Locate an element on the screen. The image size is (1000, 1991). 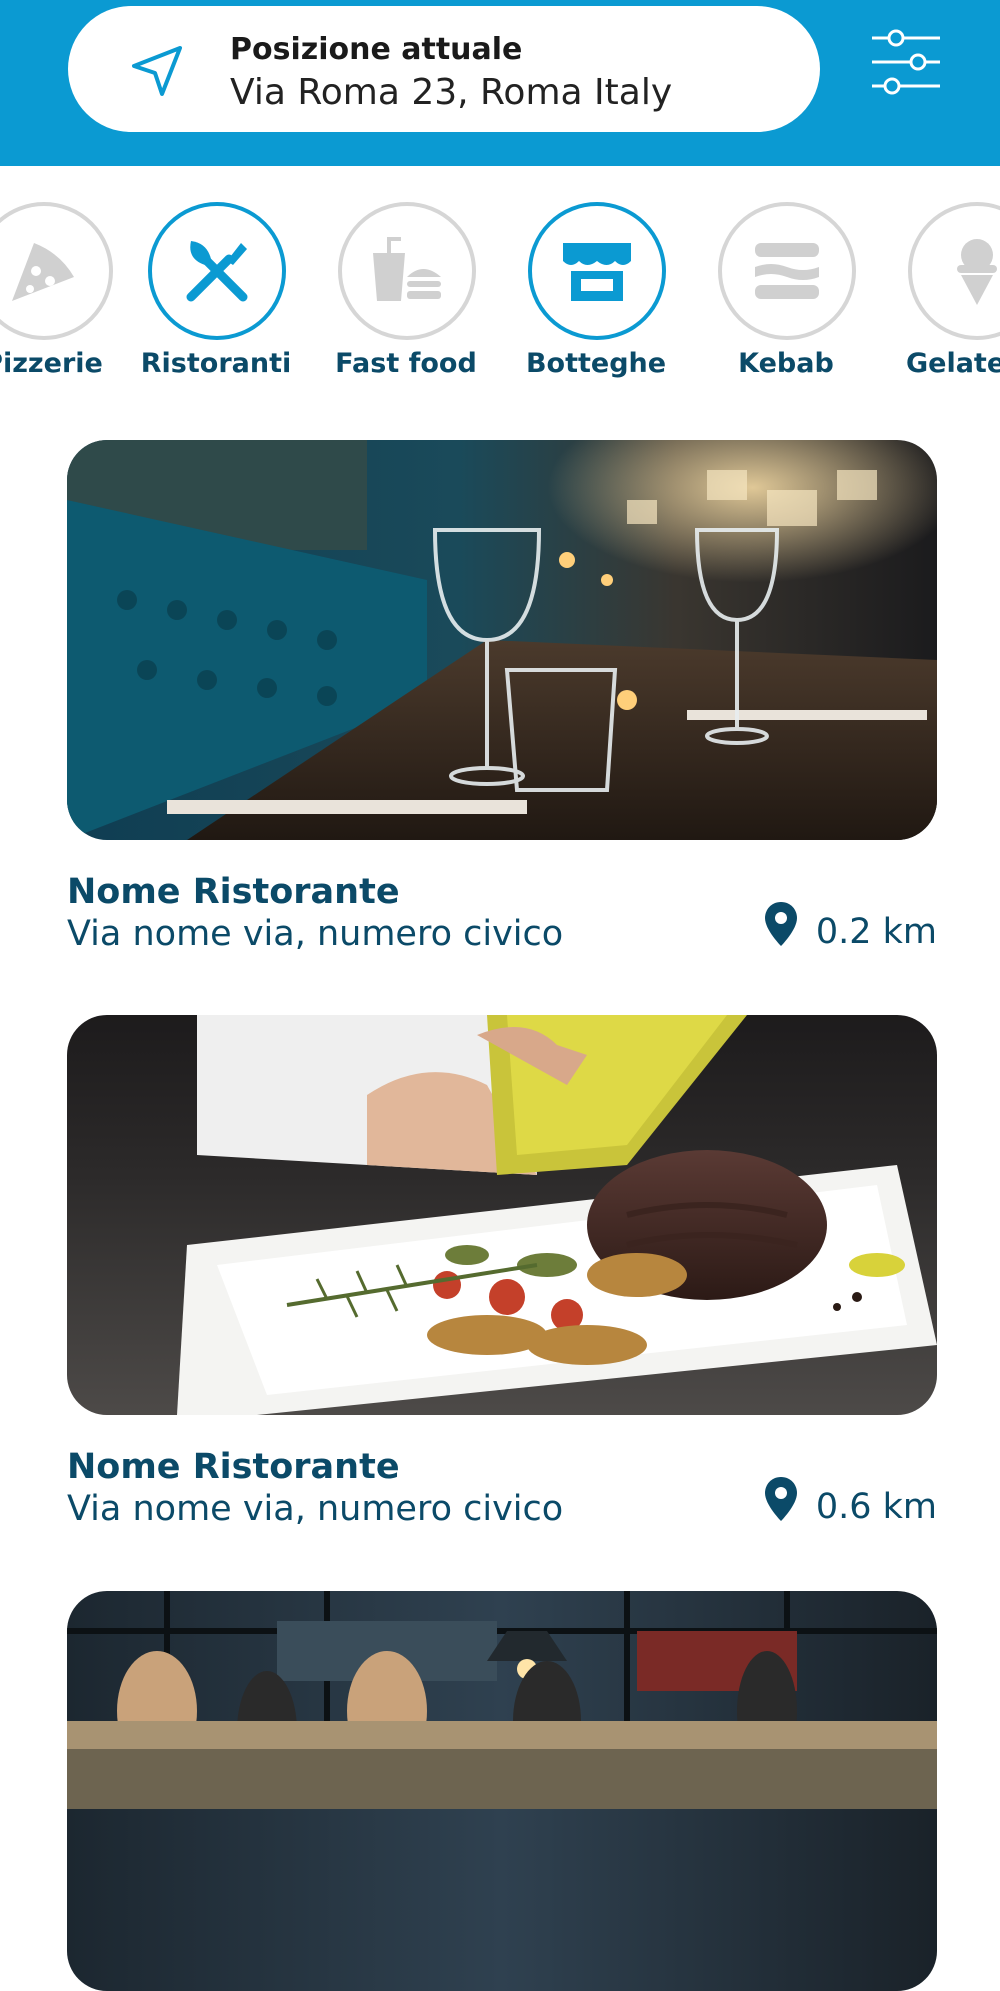
navigation-arrow-icon is located at coordinates (157, 71).